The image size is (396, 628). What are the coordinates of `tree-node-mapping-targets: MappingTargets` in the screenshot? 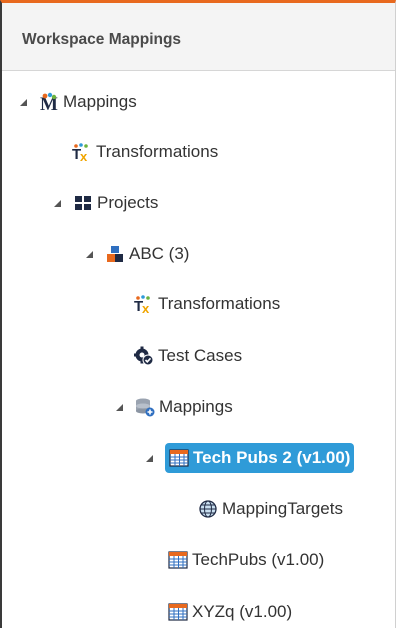 It's located at (270, 509).